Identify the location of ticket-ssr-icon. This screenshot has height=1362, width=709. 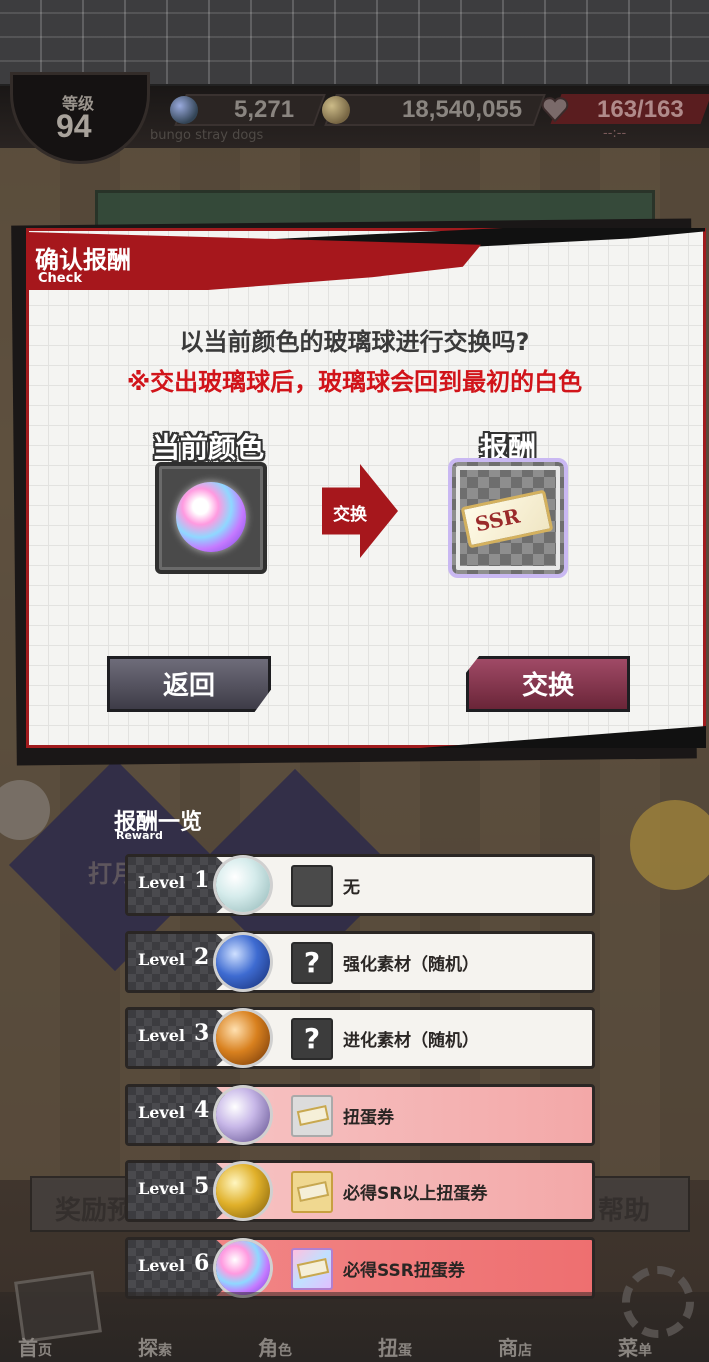
(312, 1269).